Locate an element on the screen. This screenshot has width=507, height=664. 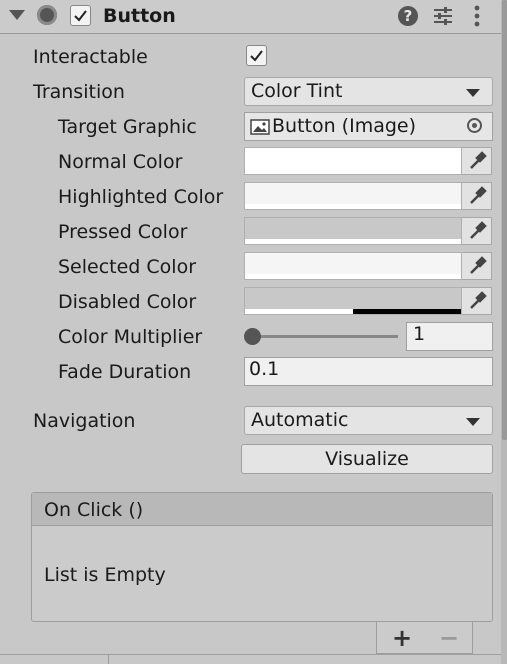
fade-duration-input: 0.1 is located at coordinates (368, 371).